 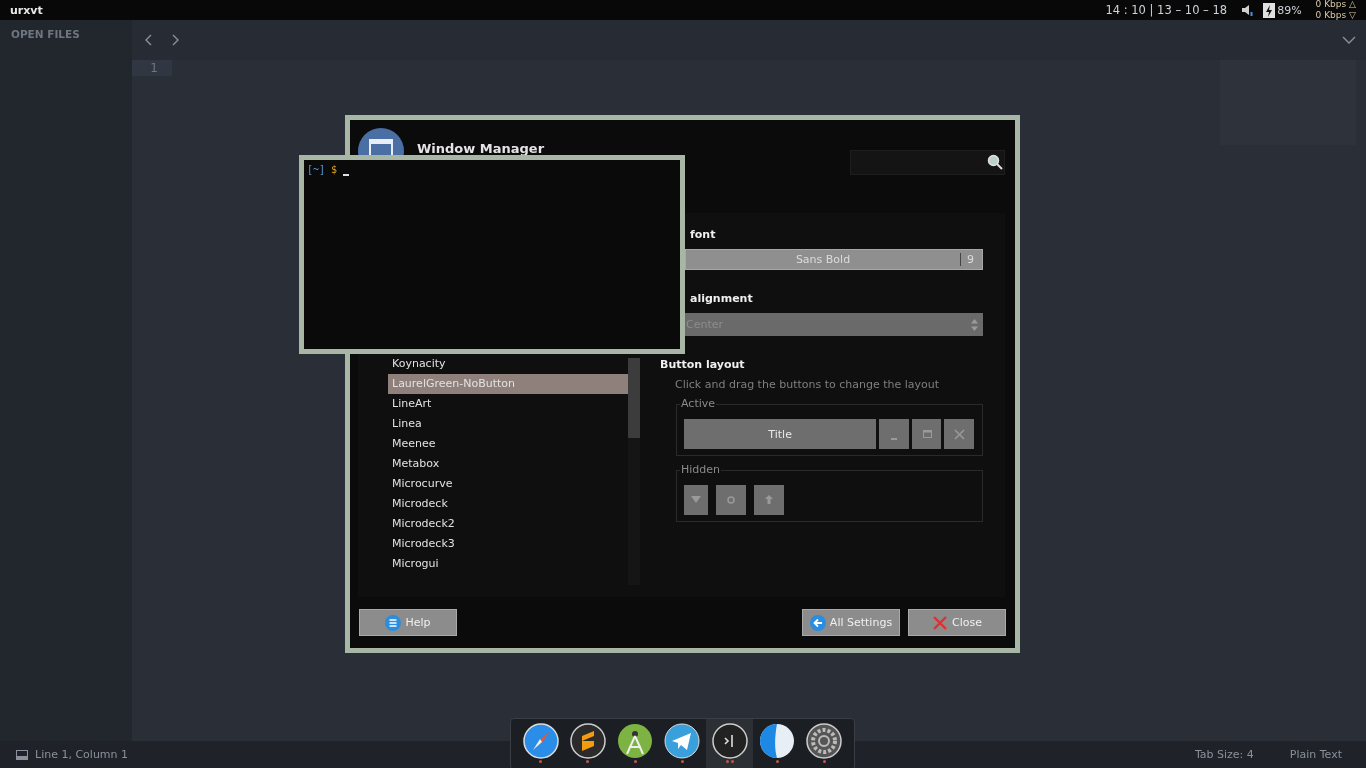 What do you see at coordinates (26, 10) in the screenshot?
I see `window-title: urxvt` at bounding box center [26, 10].